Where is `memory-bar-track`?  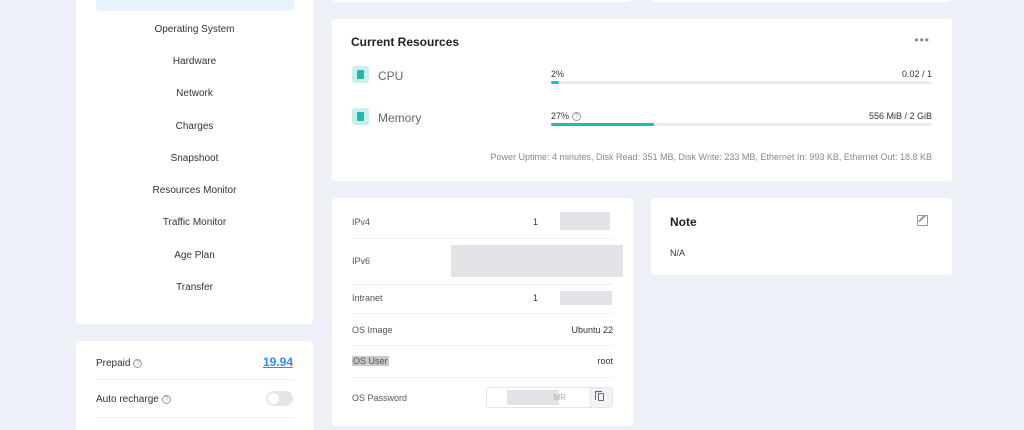
memory-bar-track is located at coordinates (741, 124).